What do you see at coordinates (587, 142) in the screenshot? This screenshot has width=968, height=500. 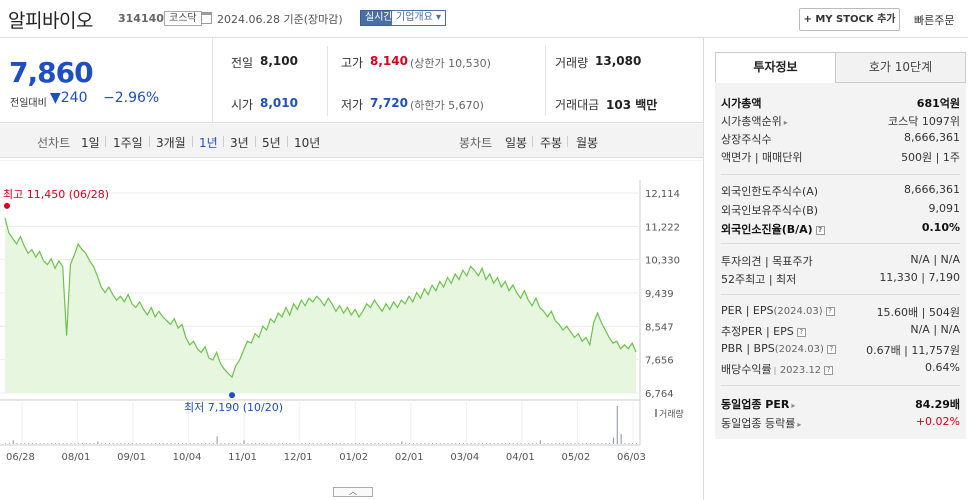 I see `candle-monthly: 월봉` at bounding box center [587, 142].